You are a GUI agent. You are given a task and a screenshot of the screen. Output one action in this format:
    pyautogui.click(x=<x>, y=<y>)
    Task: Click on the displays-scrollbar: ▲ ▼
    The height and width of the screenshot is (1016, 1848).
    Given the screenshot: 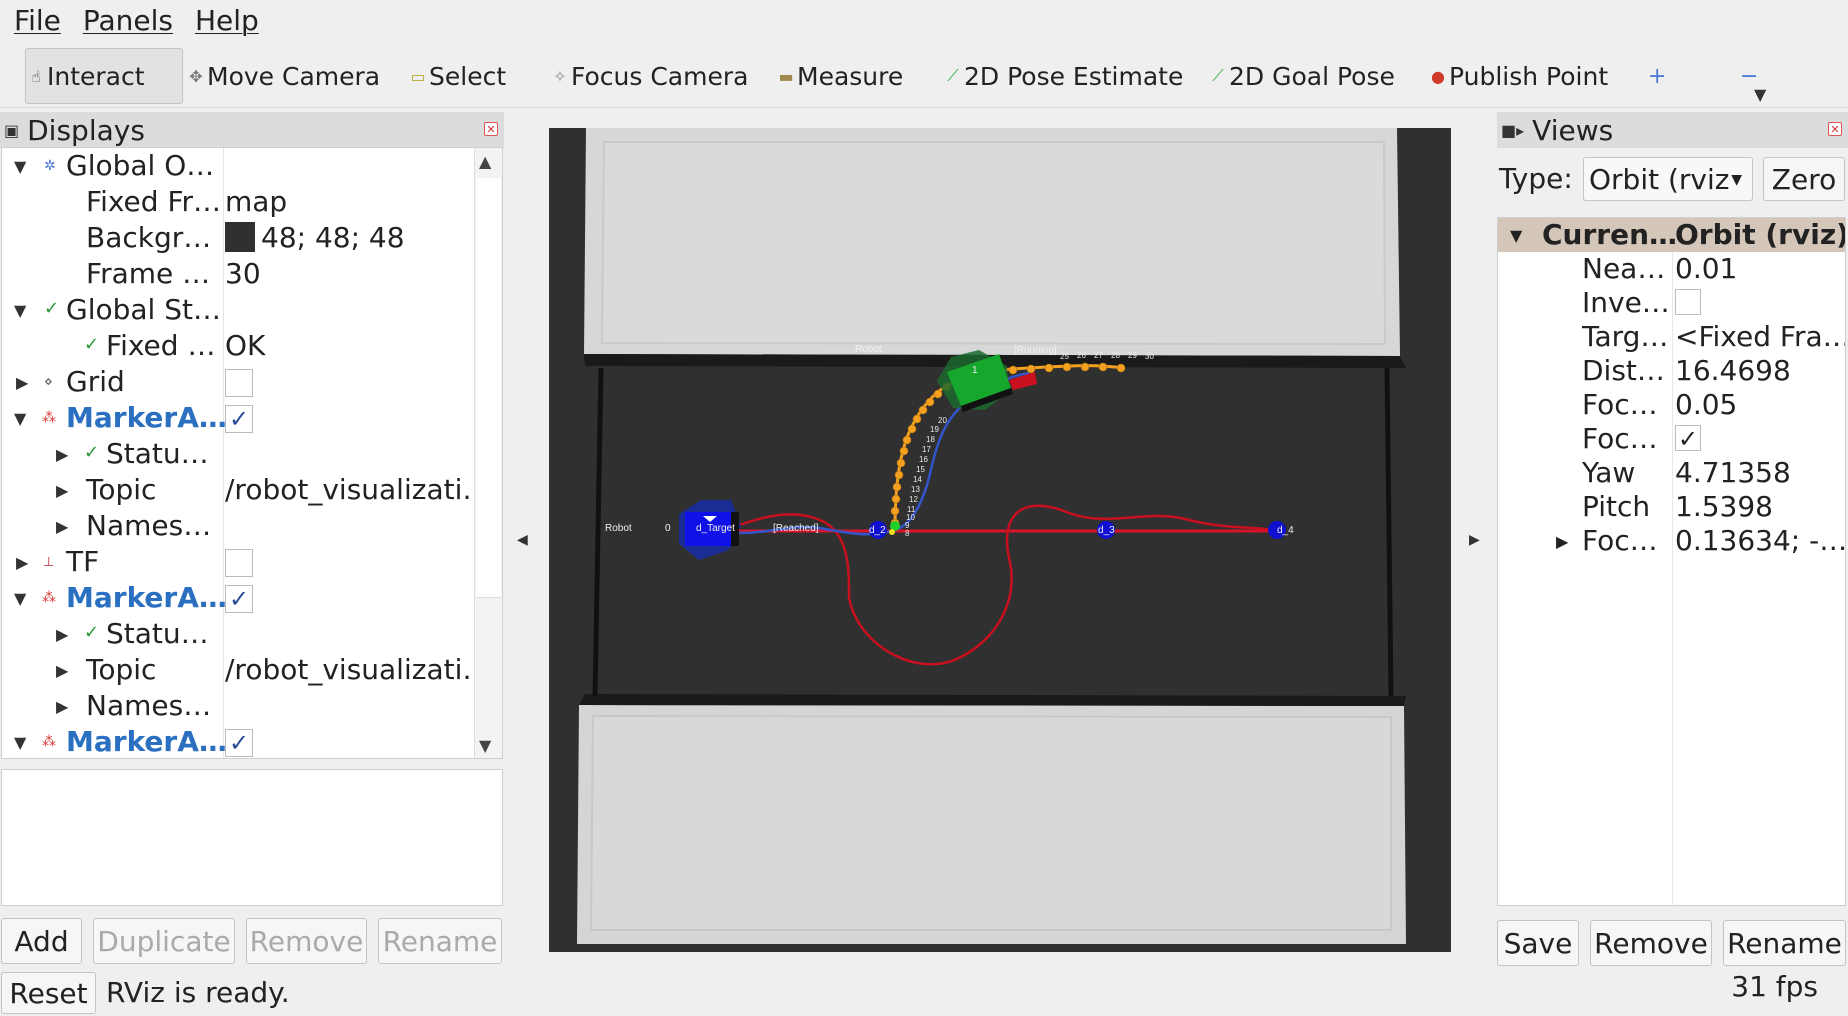 What is the action you would take?
    pyautogui.click(x=488, y=453)
    